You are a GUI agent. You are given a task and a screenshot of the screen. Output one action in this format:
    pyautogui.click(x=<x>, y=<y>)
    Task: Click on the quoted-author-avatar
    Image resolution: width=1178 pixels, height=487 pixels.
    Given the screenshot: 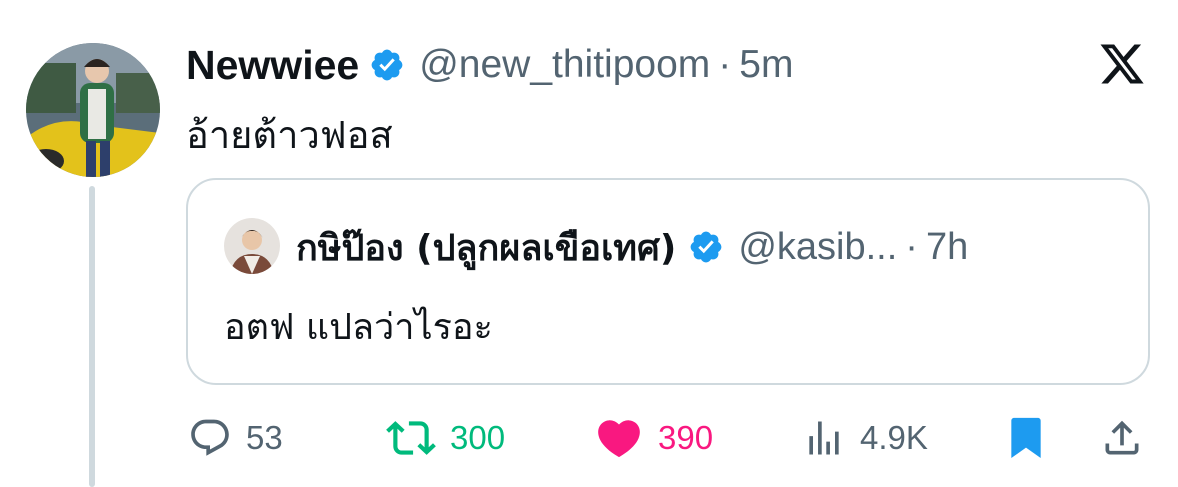 What is the action you would take?
    pyautogui.click(x=252, y=246)
    